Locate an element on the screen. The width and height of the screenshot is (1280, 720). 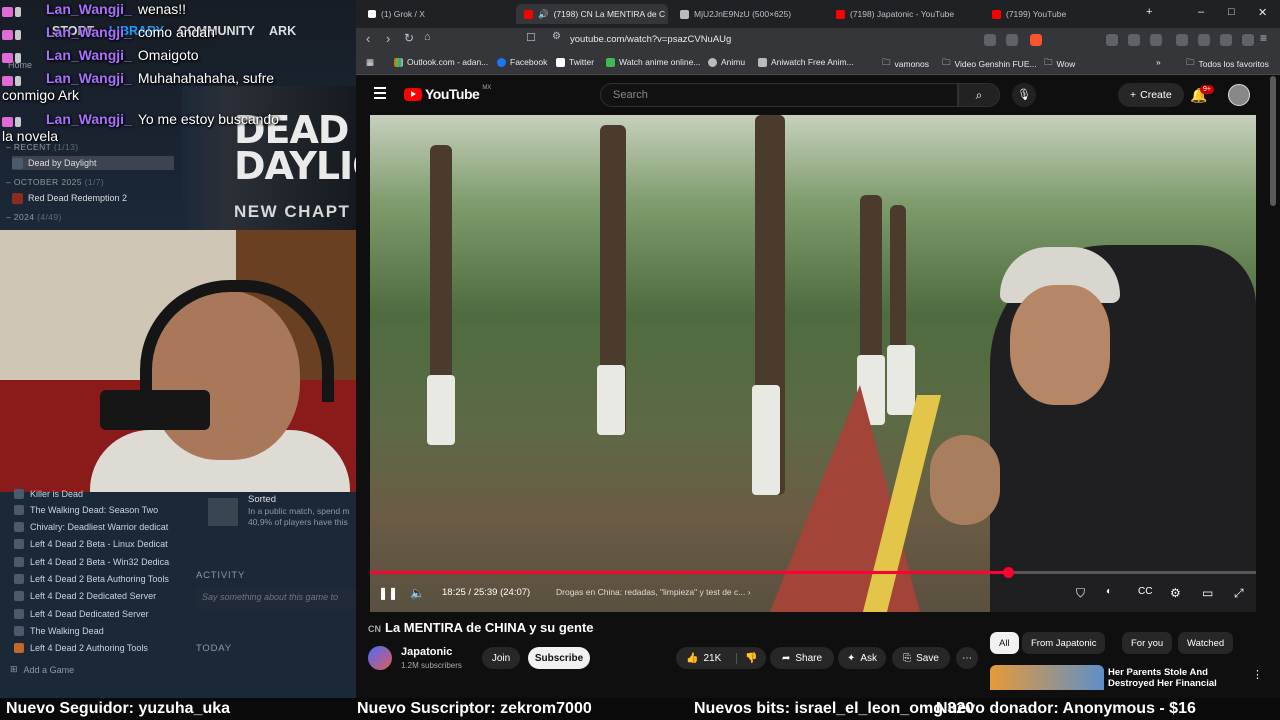
library-item: Left 4 Dead 2 Beta Authoring Tools is located at coordinates (91, 579).